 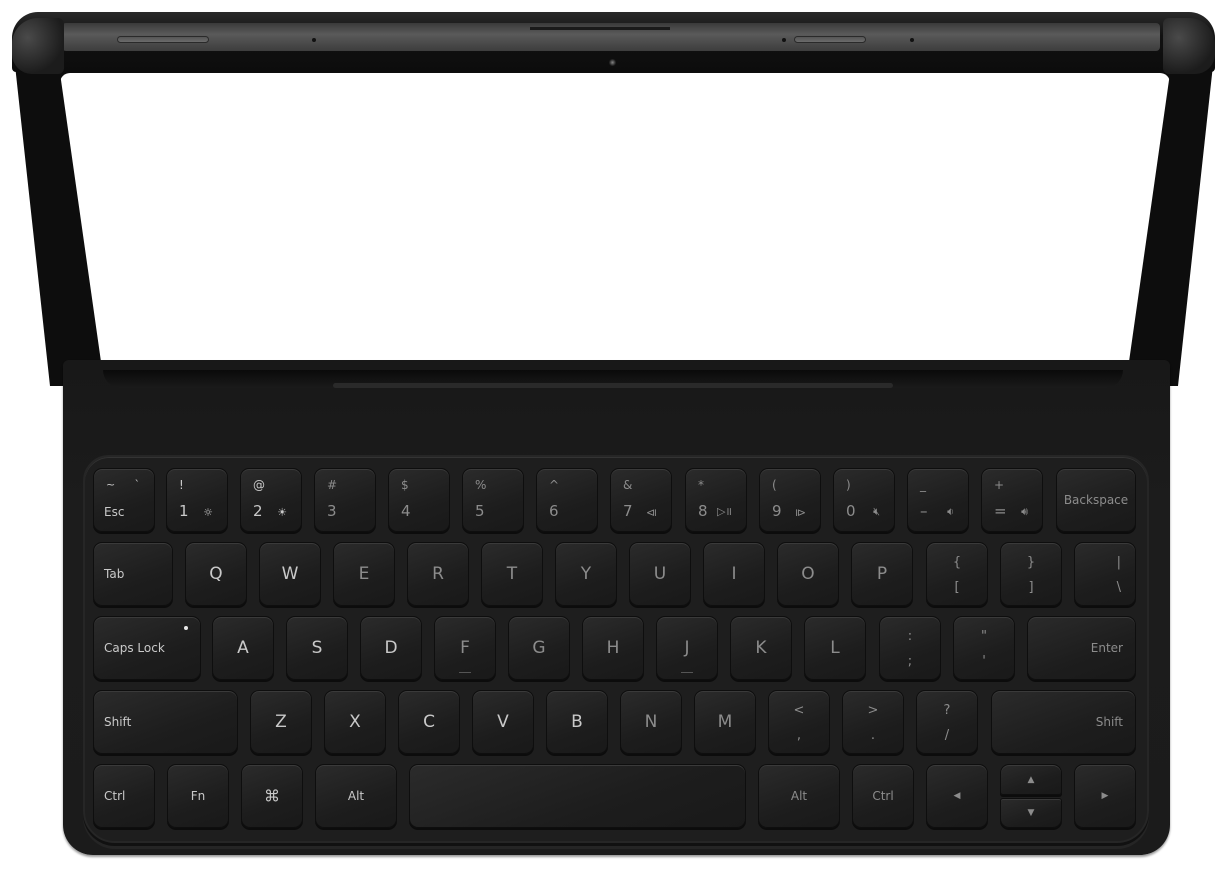 I want to click on key-equals: + = 🔊︎, so click(x=1012, y=500).